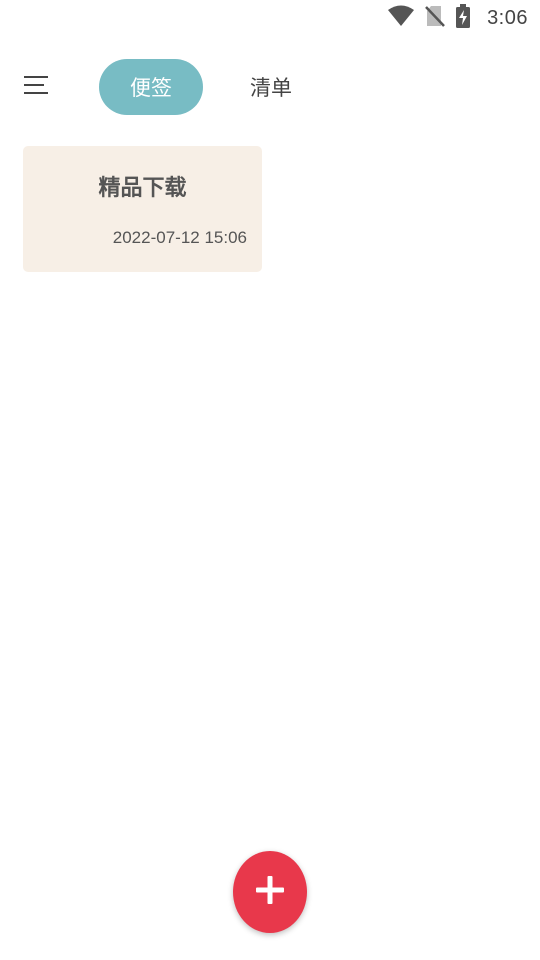 This screenshot has height=960, width=540. I want to click on hamburger-menu-icon, so click(36, 87).